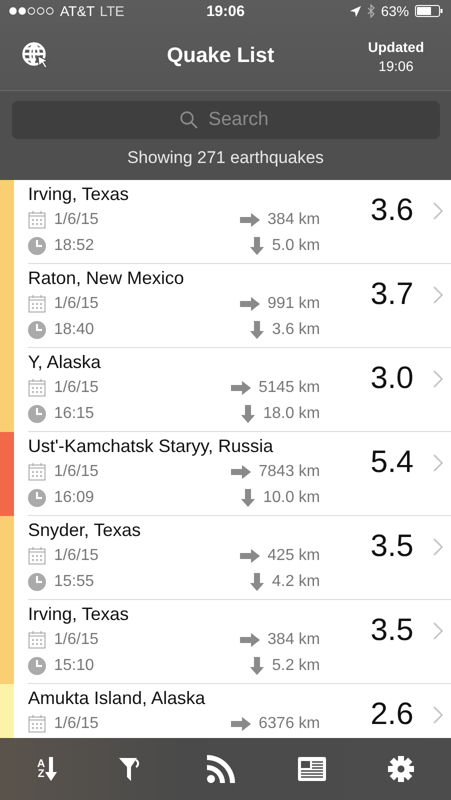 The image size is (451, 800). What do you see at coordinates (36, 56) in the screenshot?
I see `globe-cursor-icon` at bounding box center [36, 56].